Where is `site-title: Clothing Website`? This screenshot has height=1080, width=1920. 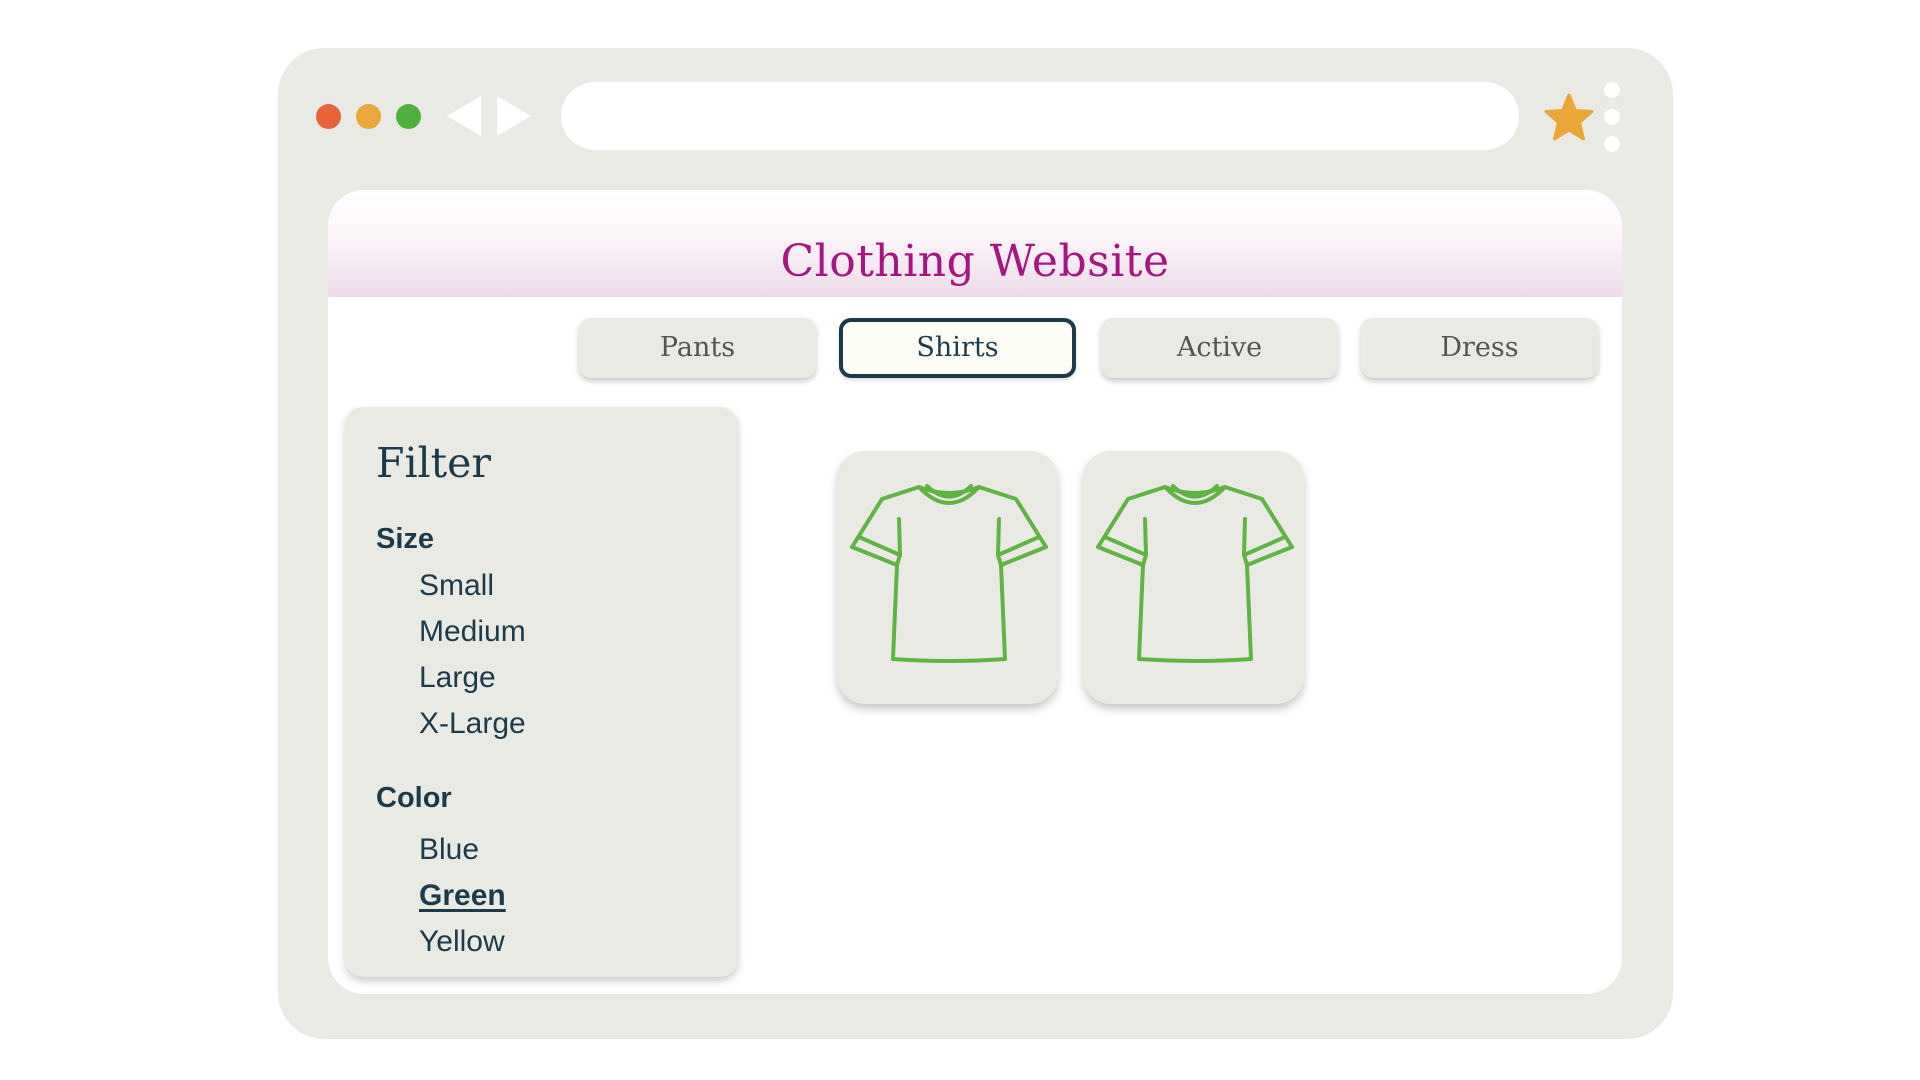 site-title: Clothing Website is located at coordinates (975, 261).